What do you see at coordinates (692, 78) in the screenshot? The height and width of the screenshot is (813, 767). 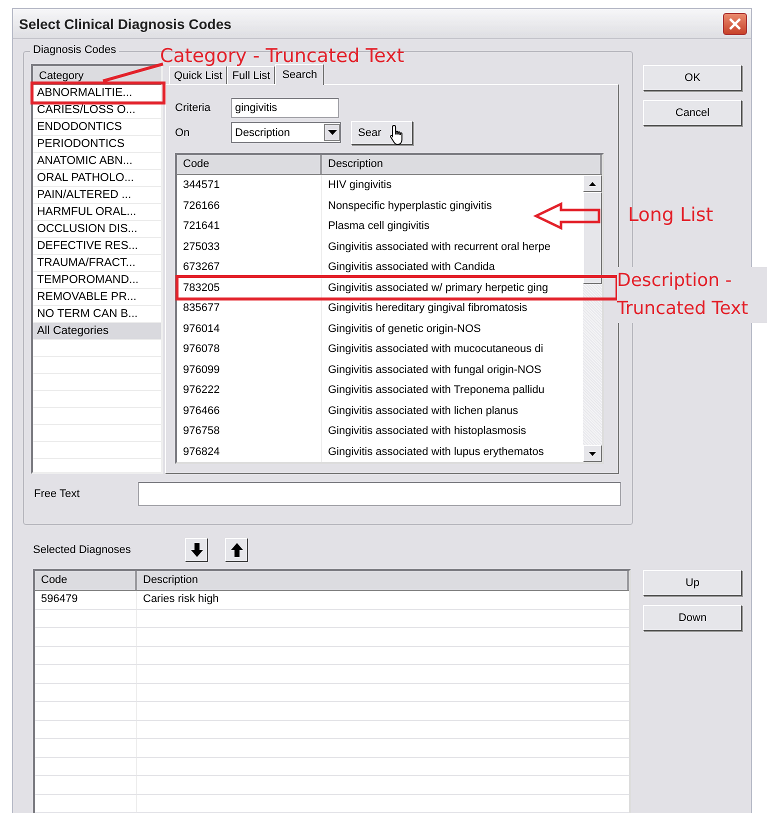 I see `dialog-button: OK` at bounding box center [692, 78].